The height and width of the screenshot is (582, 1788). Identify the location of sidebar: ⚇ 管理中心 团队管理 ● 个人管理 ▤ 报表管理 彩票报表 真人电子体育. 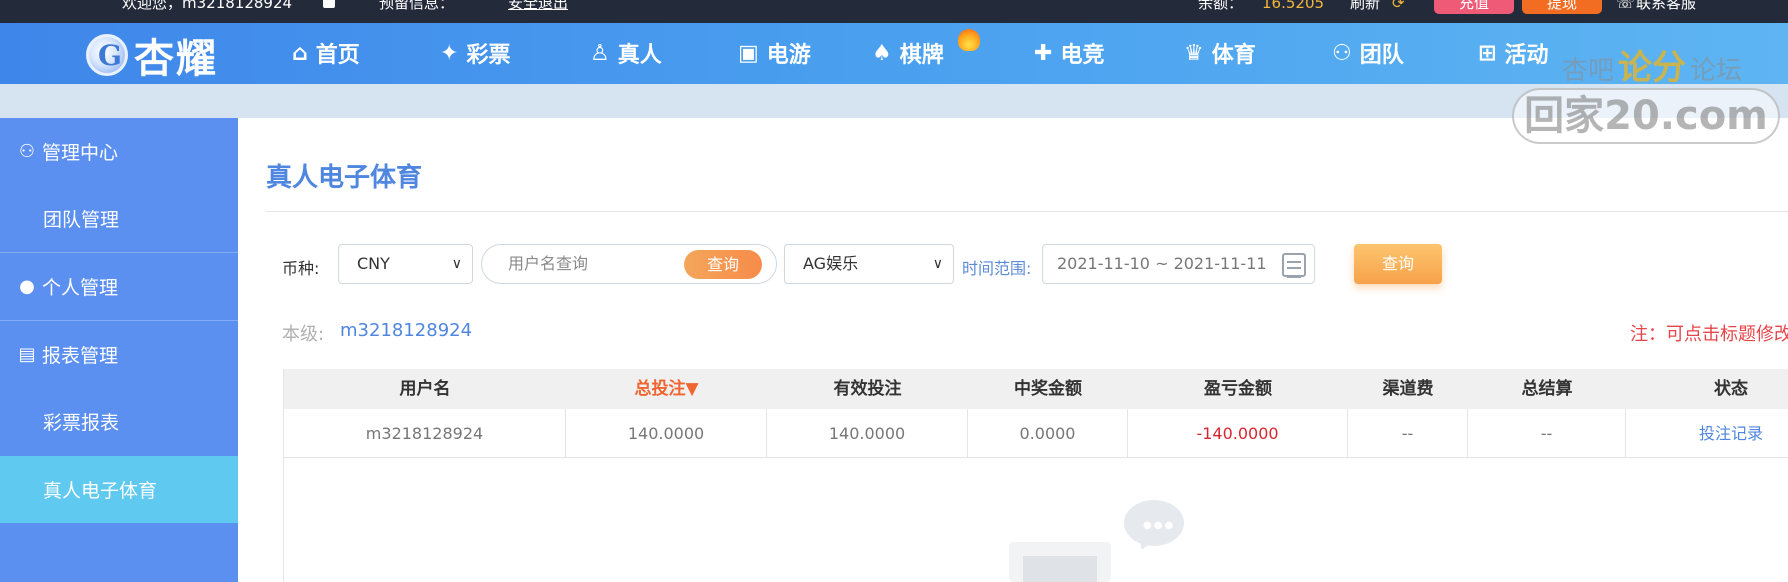
(119, 350).